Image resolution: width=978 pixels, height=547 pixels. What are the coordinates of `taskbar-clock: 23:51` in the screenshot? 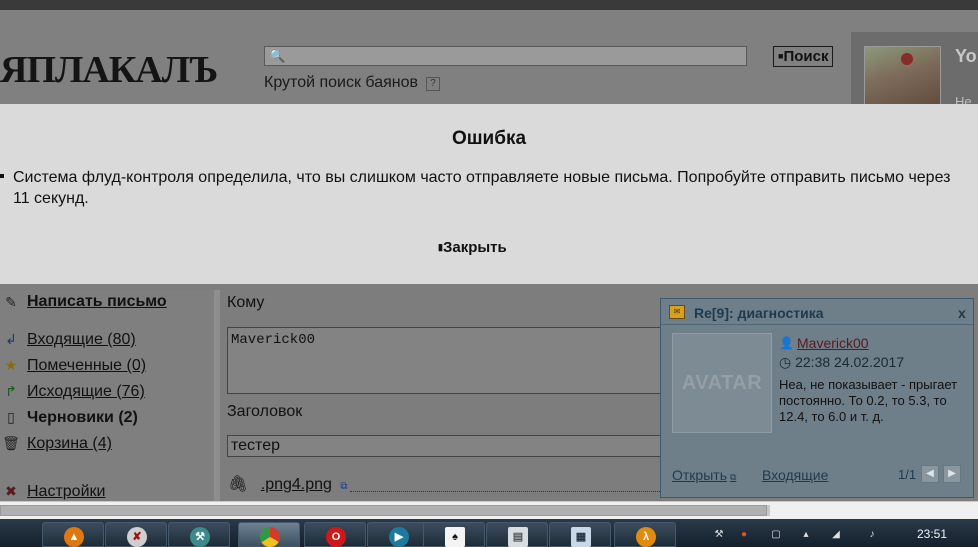 It's located at (932, 534).